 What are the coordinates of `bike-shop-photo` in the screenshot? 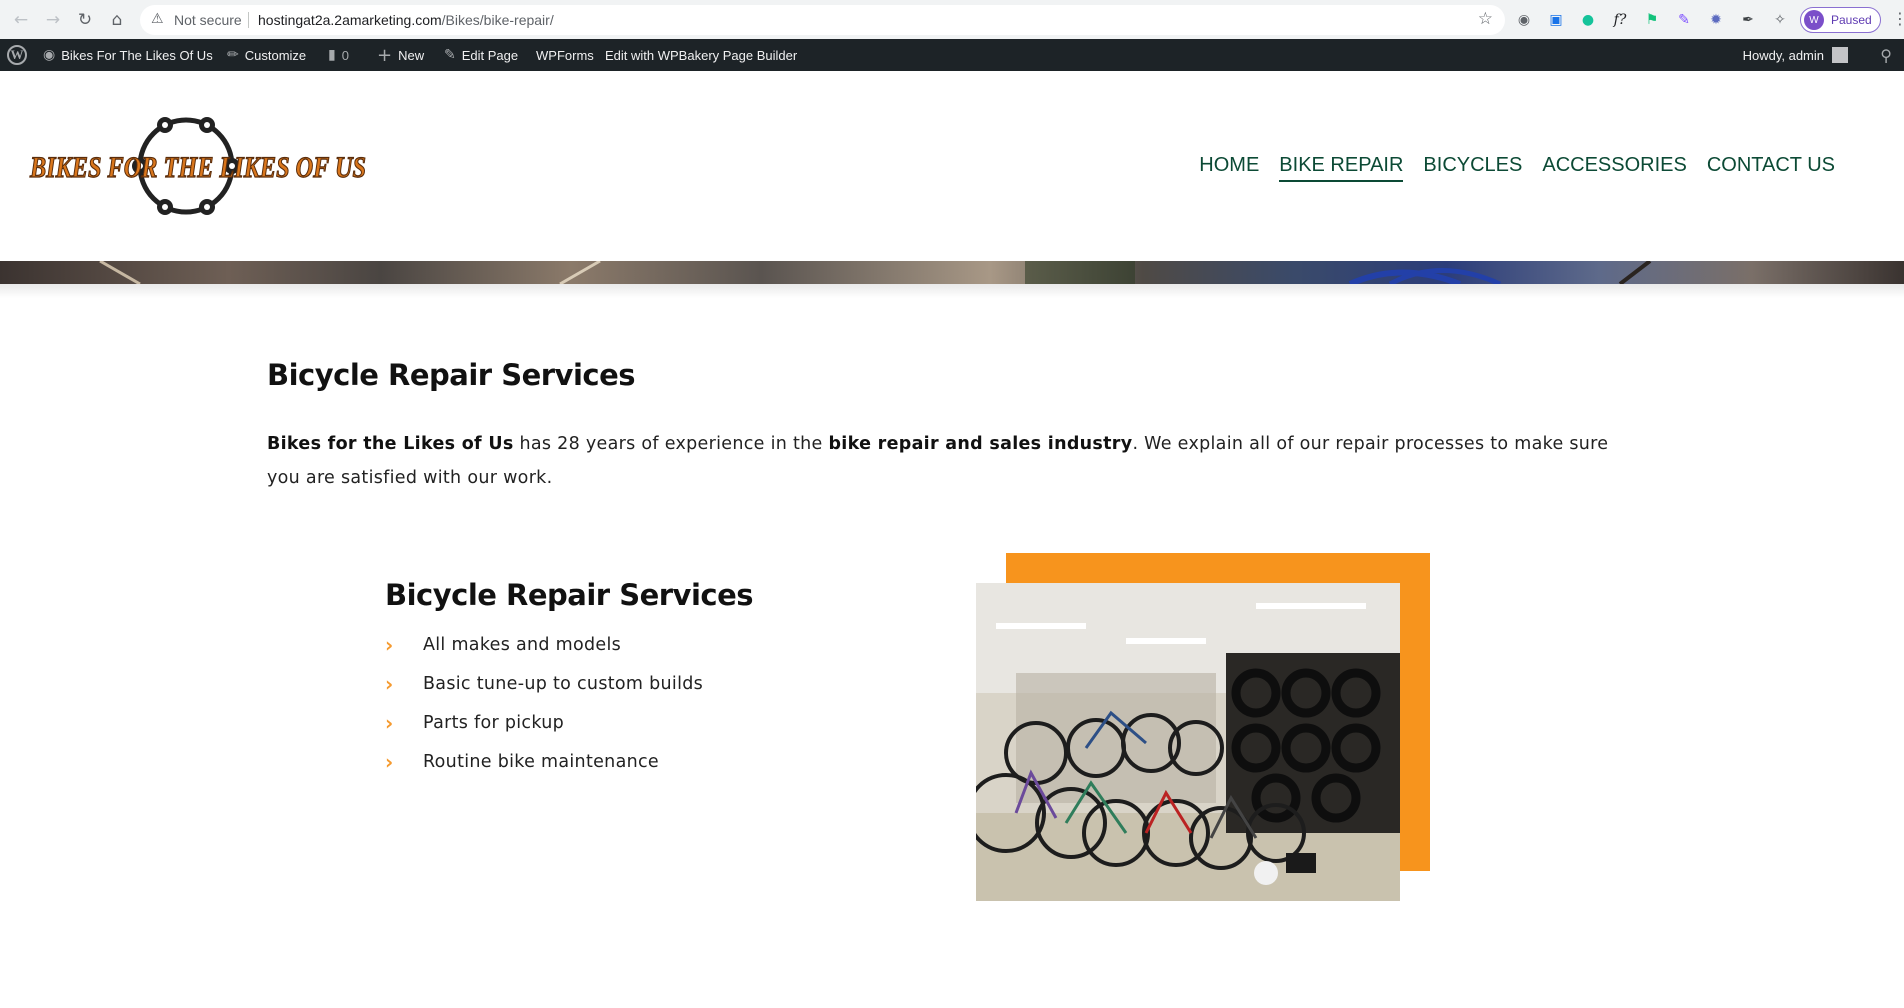 It's located at (1188, 742).